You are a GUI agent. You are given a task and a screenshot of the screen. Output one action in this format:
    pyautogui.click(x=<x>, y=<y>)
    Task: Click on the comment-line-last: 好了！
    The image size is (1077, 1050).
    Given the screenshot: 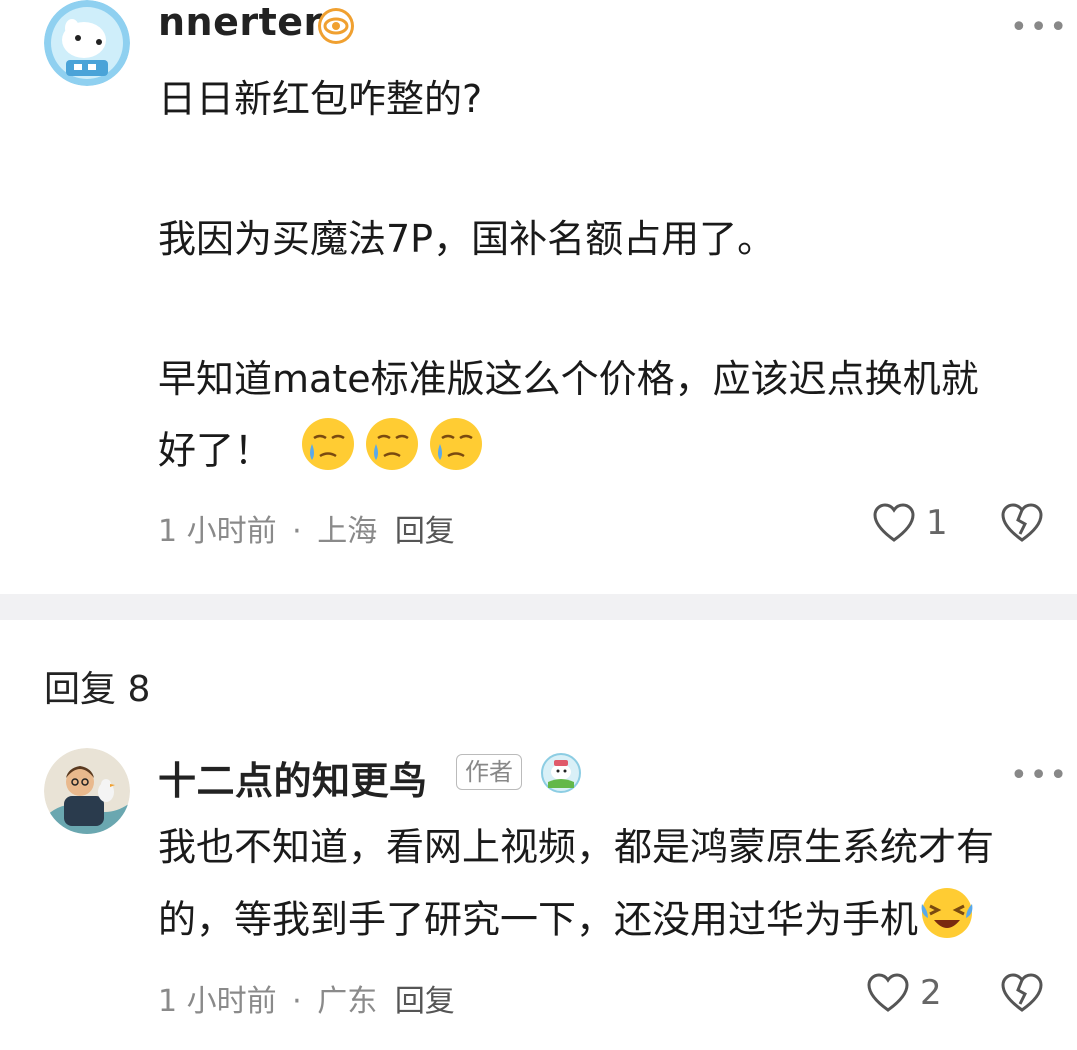 What is the action you would take?
    pyautogui.click(x=322, y=453)
    